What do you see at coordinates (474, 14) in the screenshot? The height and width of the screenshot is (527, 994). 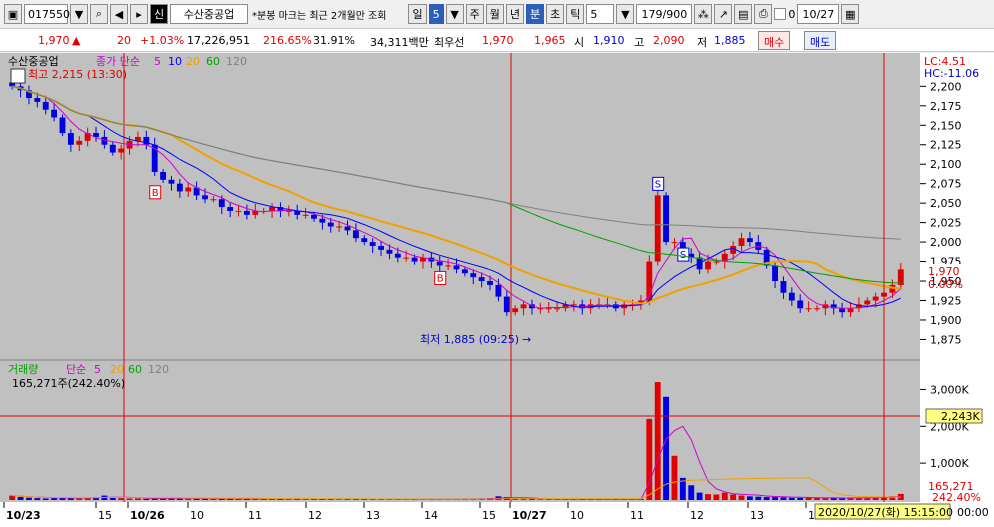 I see `period-week-button: 주` at bounding box center [474, 14].